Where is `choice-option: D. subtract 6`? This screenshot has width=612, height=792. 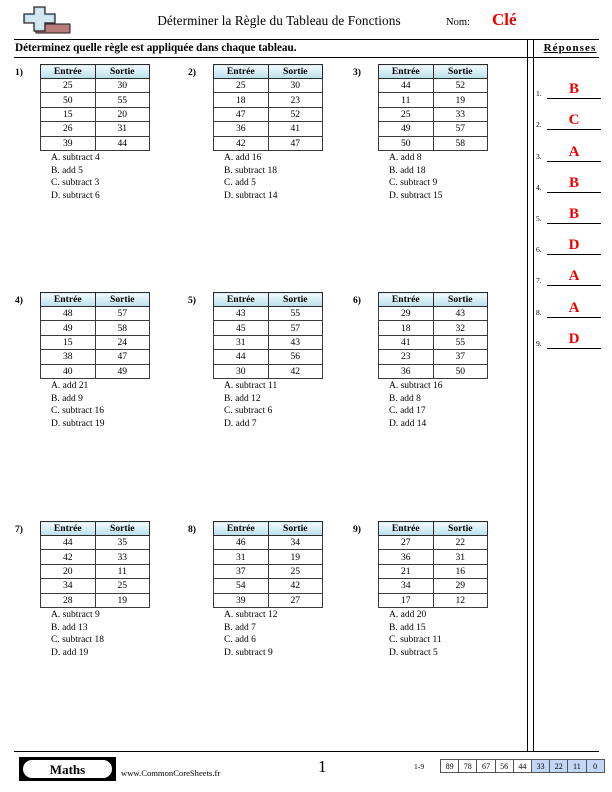
choice-option: D. subtract 6 is located at coordinates (75, 196).